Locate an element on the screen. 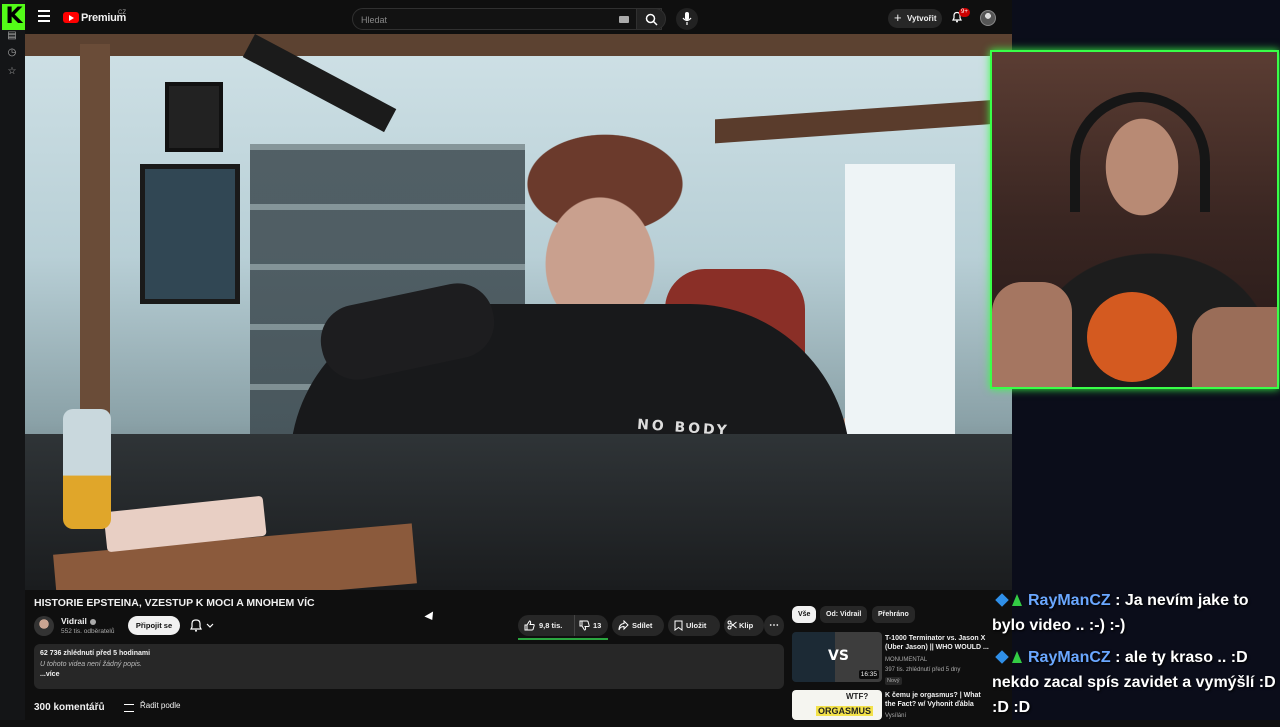 The height and width of the screenshot is (727, 1280). verified-icon is located at coordinates (92, 621).